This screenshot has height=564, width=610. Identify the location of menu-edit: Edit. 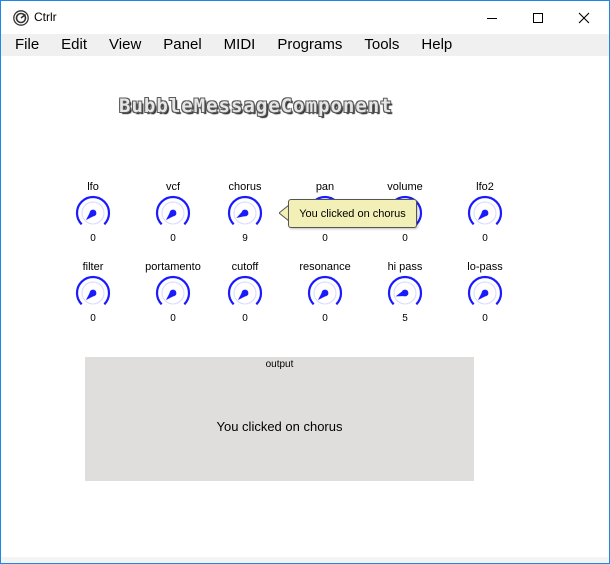
(75, 45).